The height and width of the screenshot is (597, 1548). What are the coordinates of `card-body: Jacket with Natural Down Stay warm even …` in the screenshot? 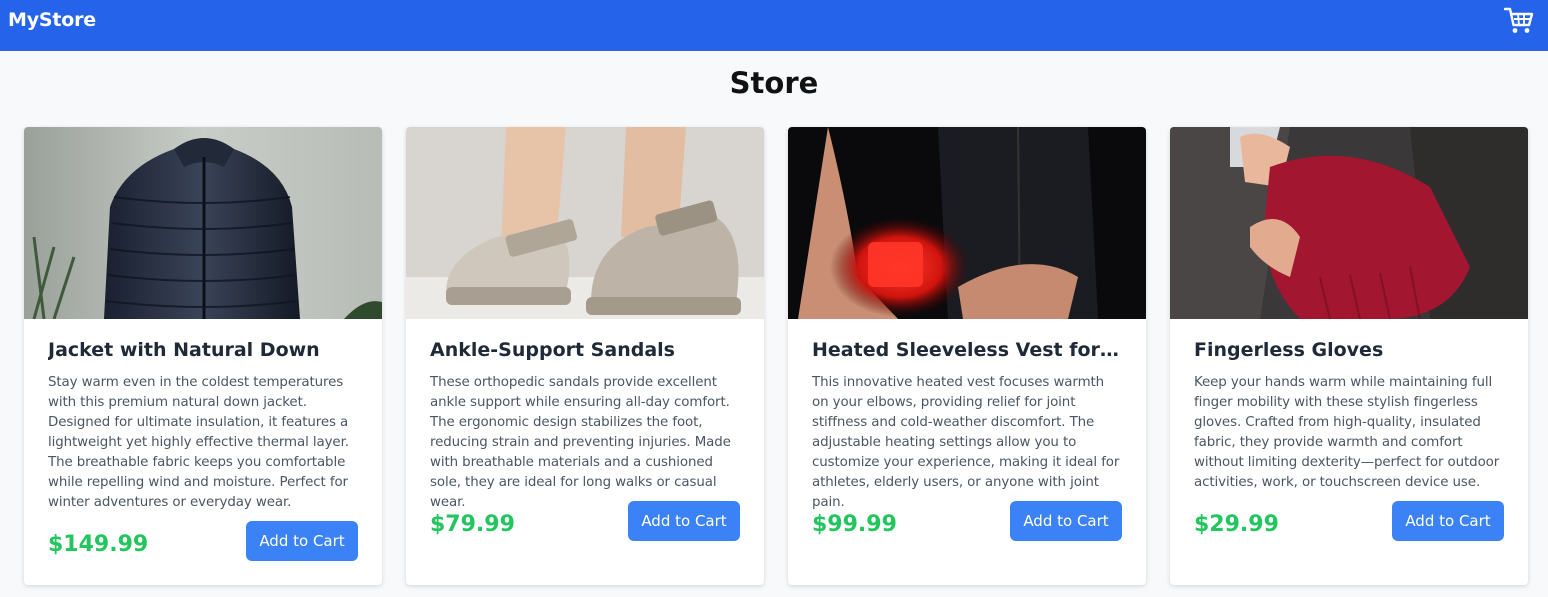 It's located at (203, 452).